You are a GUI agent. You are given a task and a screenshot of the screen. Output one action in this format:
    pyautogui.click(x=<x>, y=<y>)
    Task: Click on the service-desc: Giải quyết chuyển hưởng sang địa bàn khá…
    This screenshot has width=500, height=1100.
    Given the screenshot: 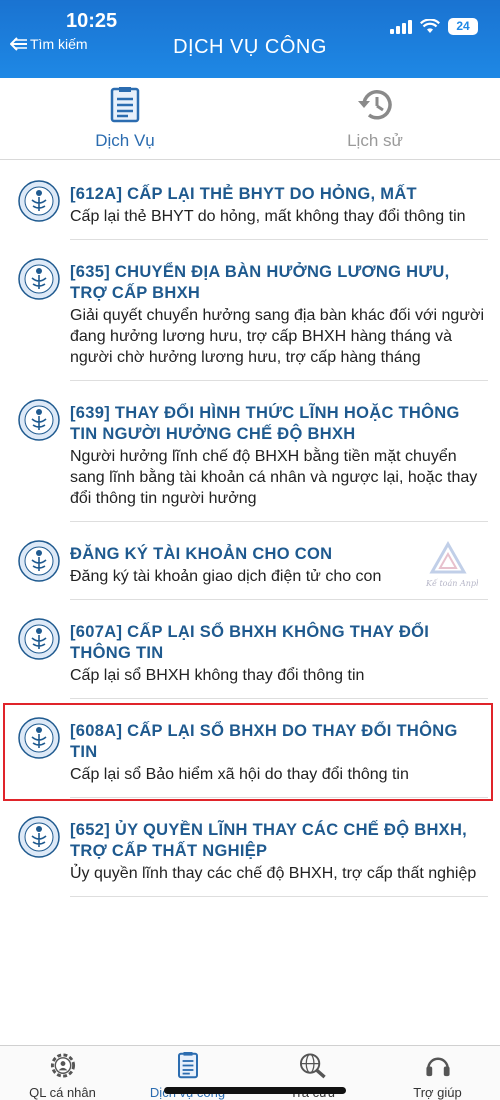 What is the action you would take?
    pyautogui.click(x=277, y=336)
    